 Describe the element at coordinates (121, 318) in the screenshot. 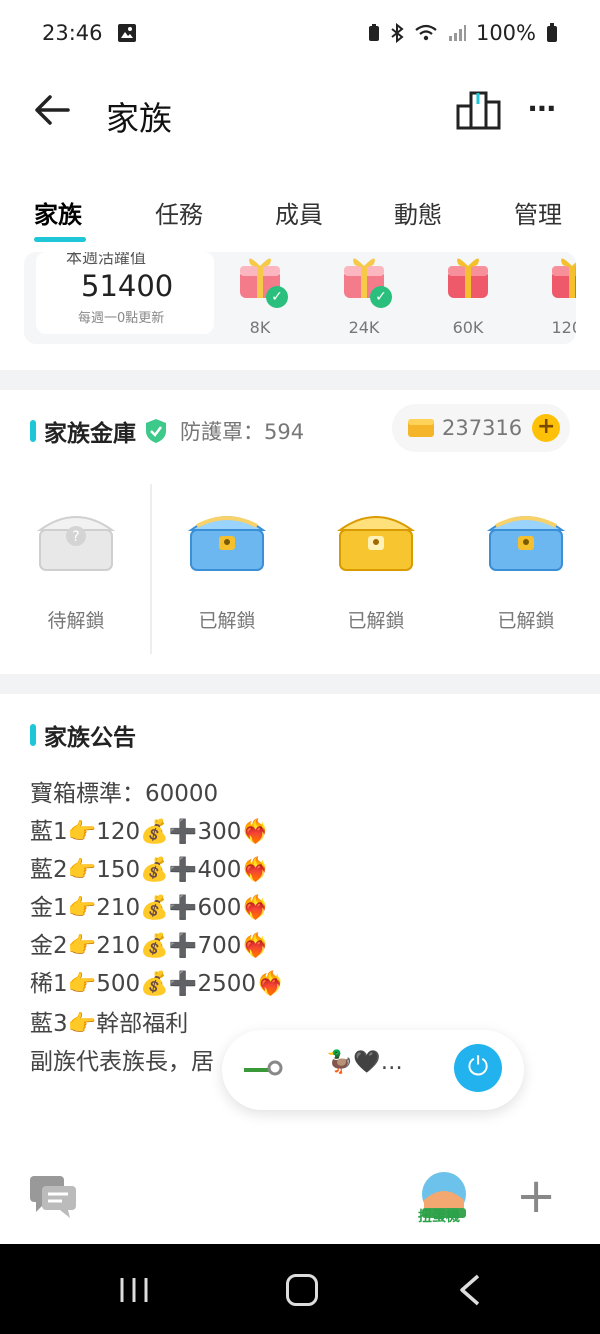

I see `activity-reset-note: 每週一0點更新` at that location.